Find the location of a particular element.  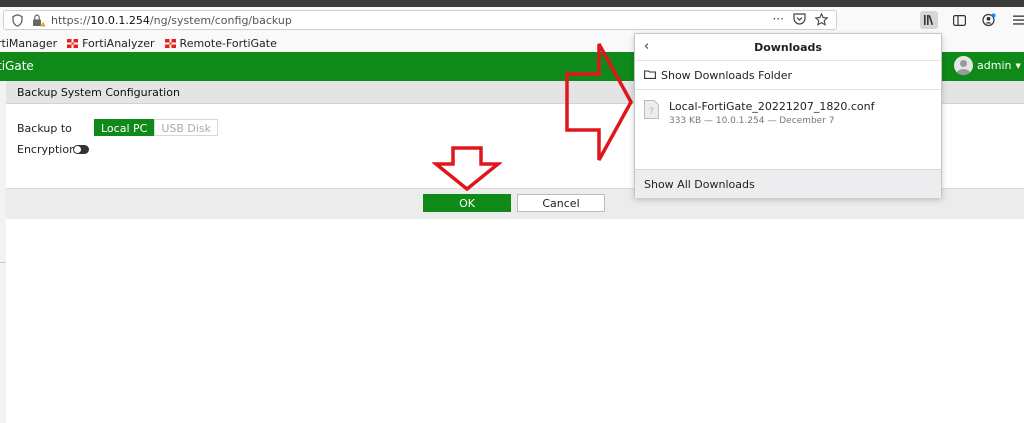

show-folder-label: Show Downloads Folder is located at coordinates (727, 75).